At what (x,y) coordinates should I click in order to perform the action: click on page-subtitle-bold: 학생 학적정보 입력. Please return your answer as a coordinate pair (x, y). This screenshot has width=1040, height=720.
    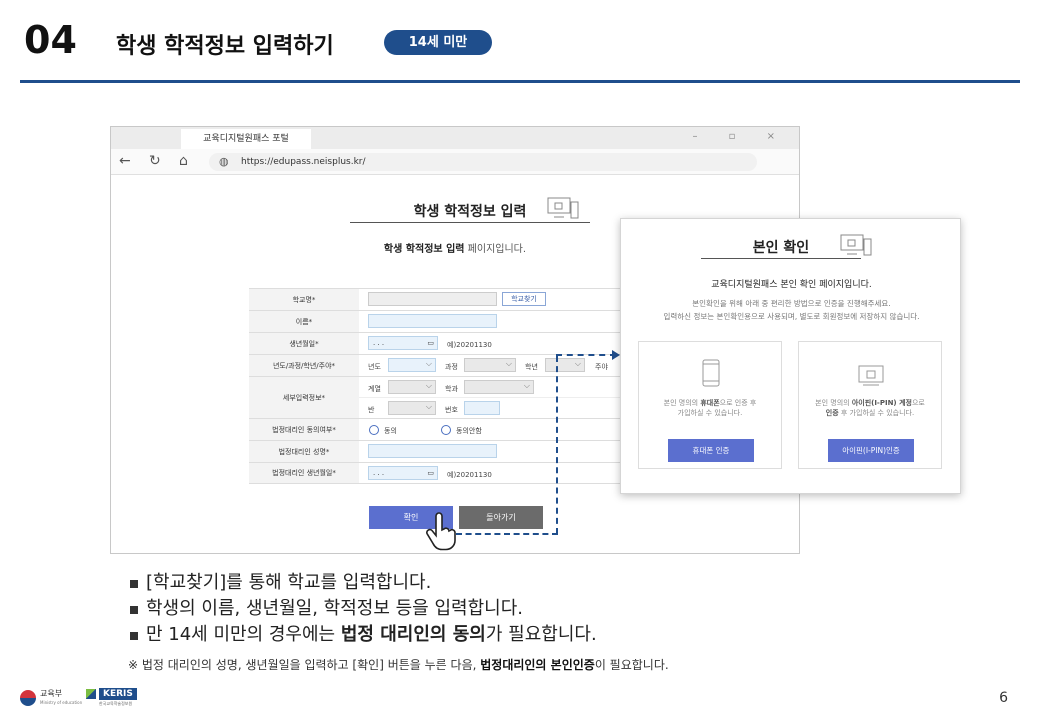
    Looking at the image, I should click on (424, 249).